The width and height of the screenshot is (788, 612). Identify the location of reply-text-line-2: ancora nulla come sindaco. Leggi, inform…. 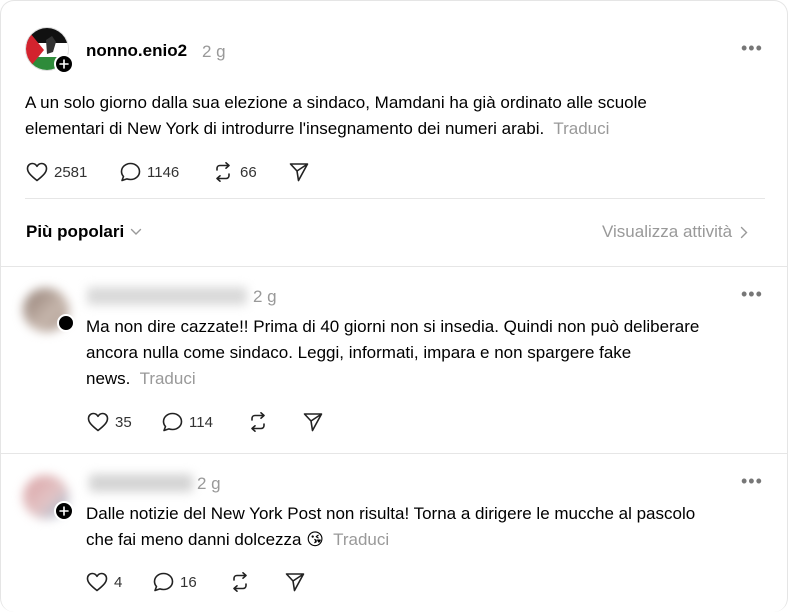
(359, 352).